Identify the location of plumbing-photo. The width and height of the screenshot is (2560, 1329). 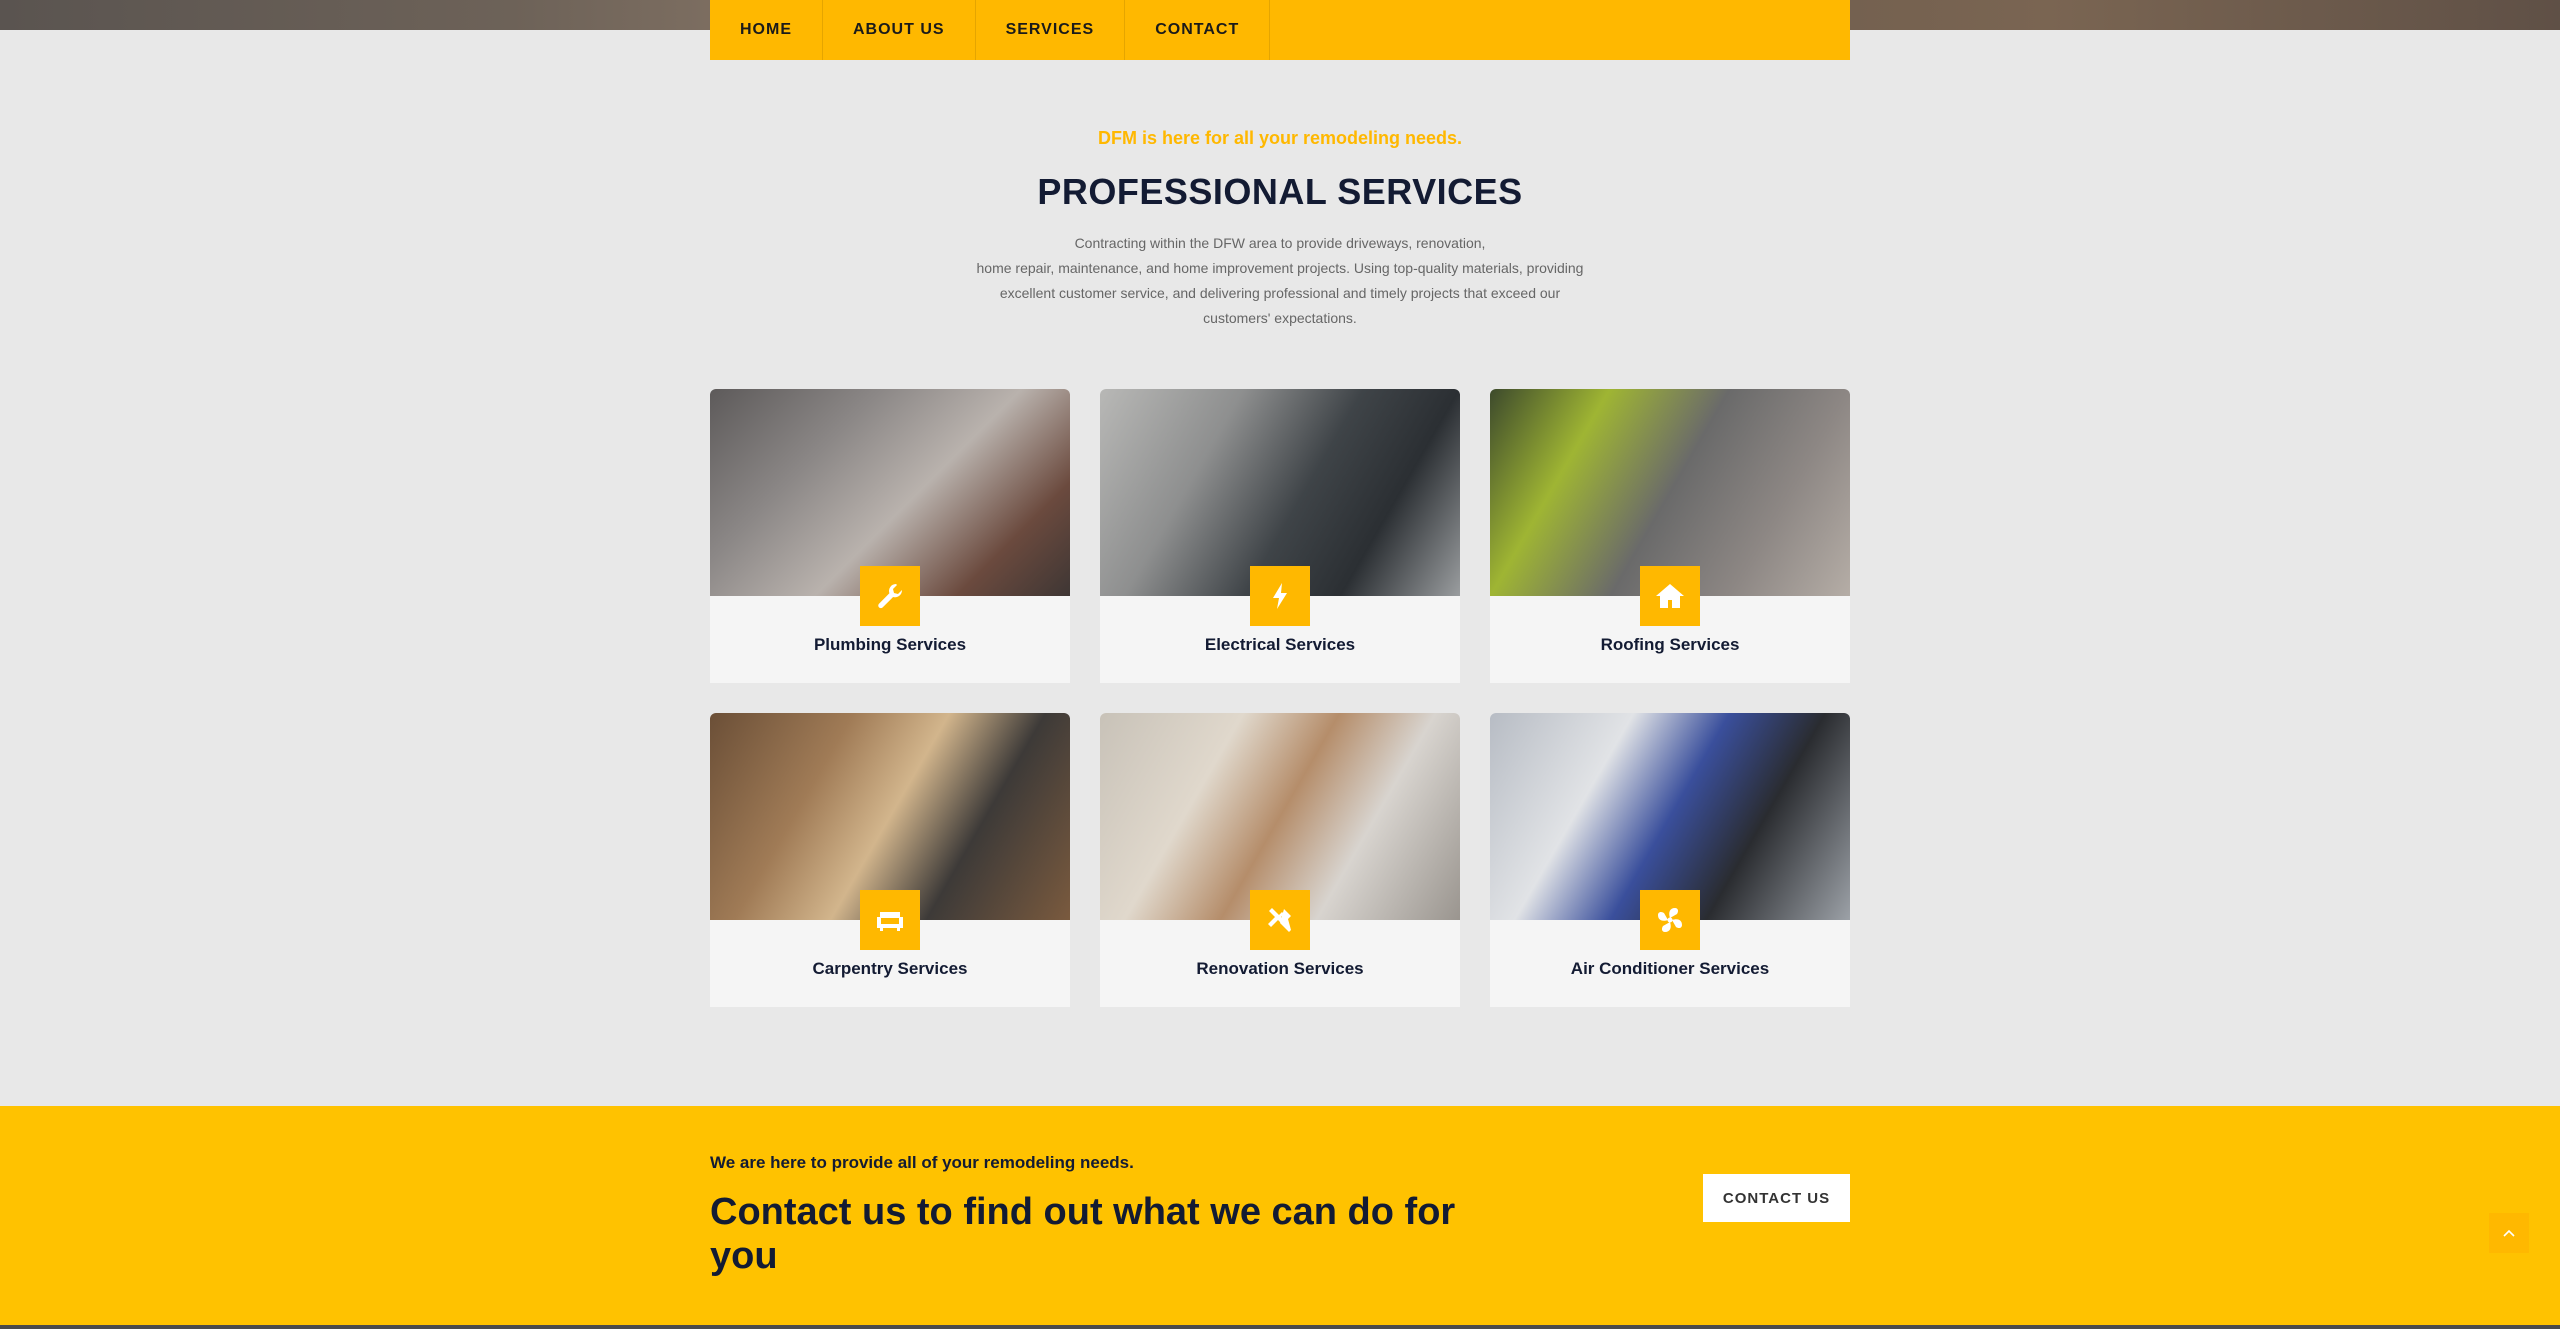
(890, 492).